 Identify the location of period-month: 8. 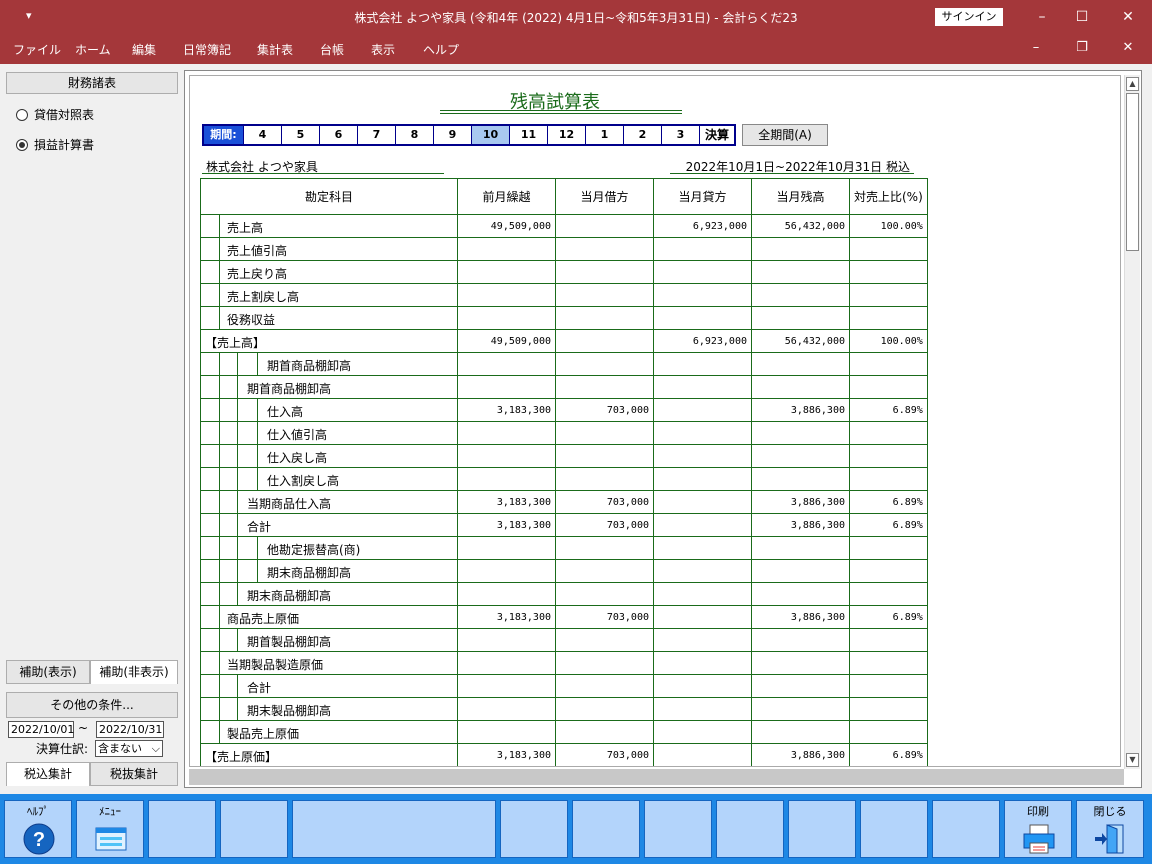
(415, 135).